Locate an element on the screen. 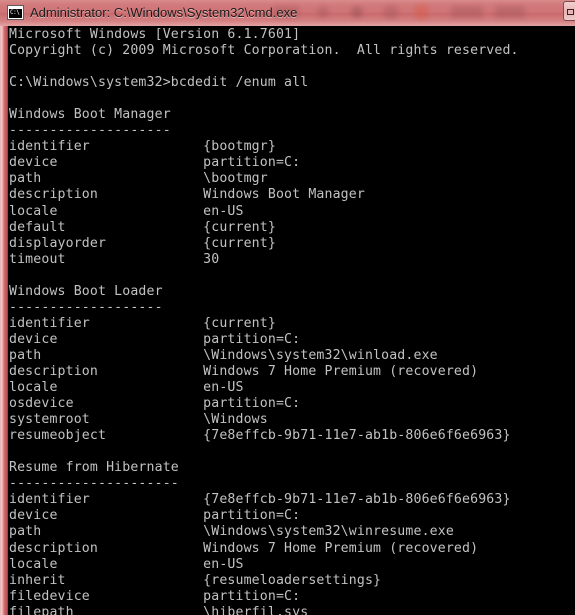 The image size is (575, 615). window-control-button-partial is located at coordinates (569, 11).